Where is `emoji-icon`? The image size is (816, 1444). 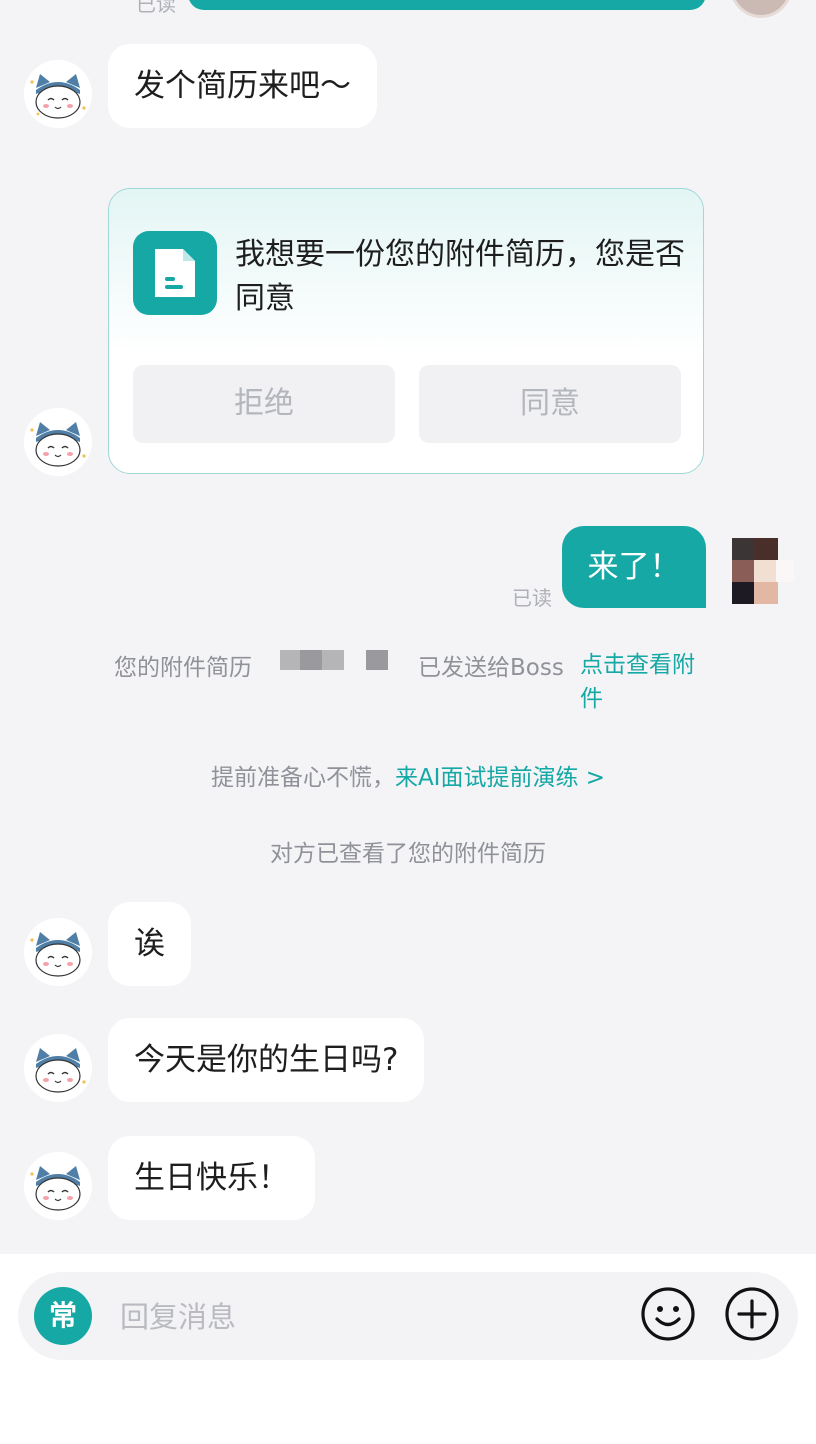
emoji-icon is located at coordinates (668, 1314).